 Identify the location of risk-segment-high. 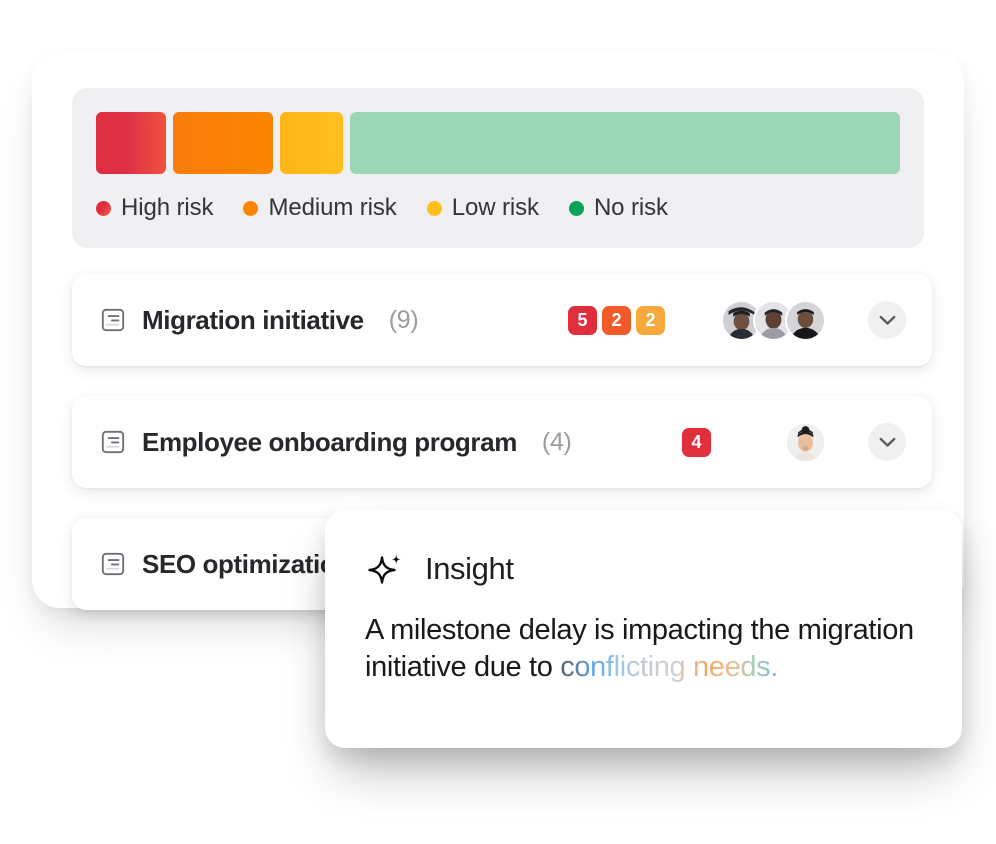
(131, 143).